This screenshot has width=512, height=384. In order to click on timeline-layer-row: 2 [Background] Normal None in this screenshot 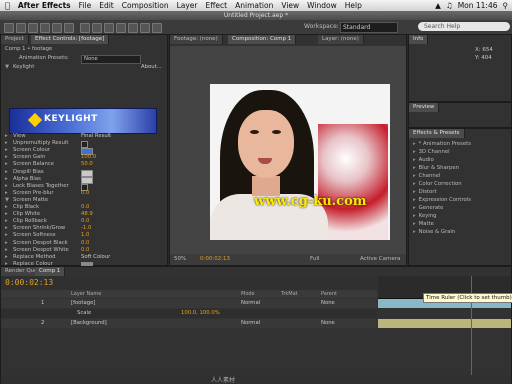, I will do `click(189, 323)`.